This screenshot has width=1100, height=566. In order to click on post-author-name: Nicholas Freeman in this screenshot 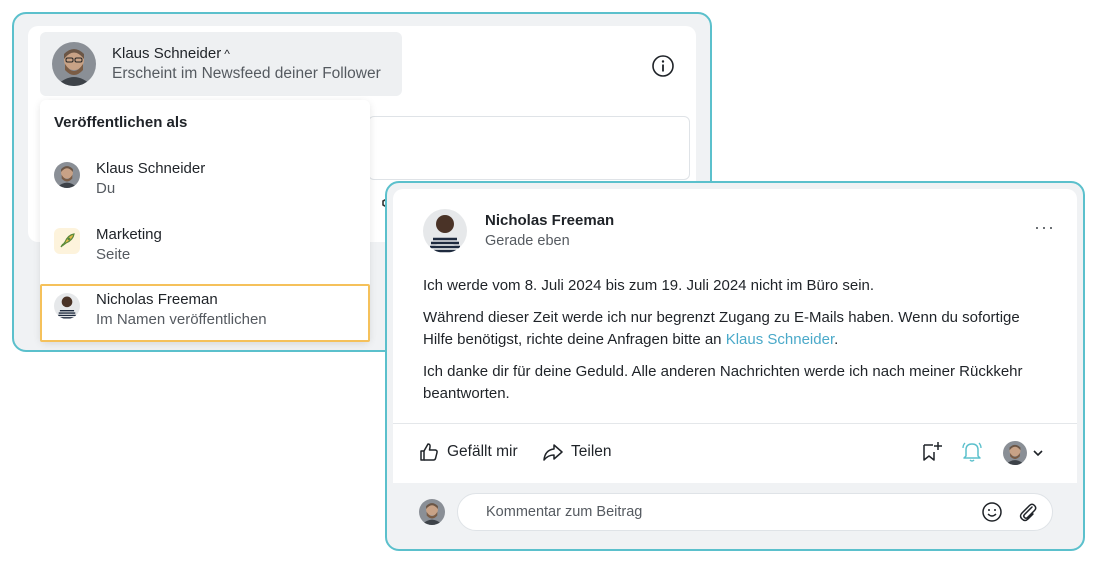, I will do `click(549, 221)`.